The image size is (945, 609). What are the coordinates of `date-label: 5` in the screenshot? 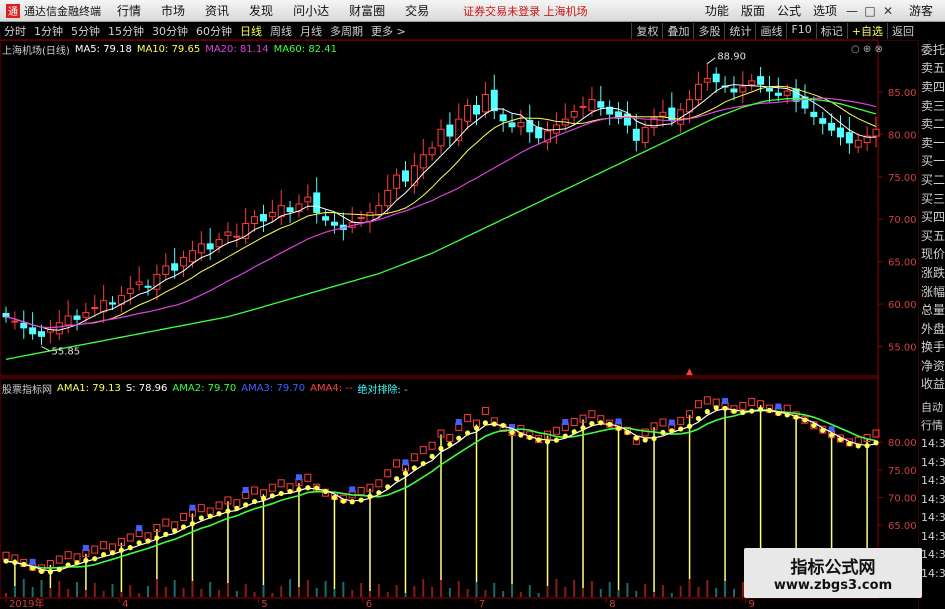 It's located at (264, 604).